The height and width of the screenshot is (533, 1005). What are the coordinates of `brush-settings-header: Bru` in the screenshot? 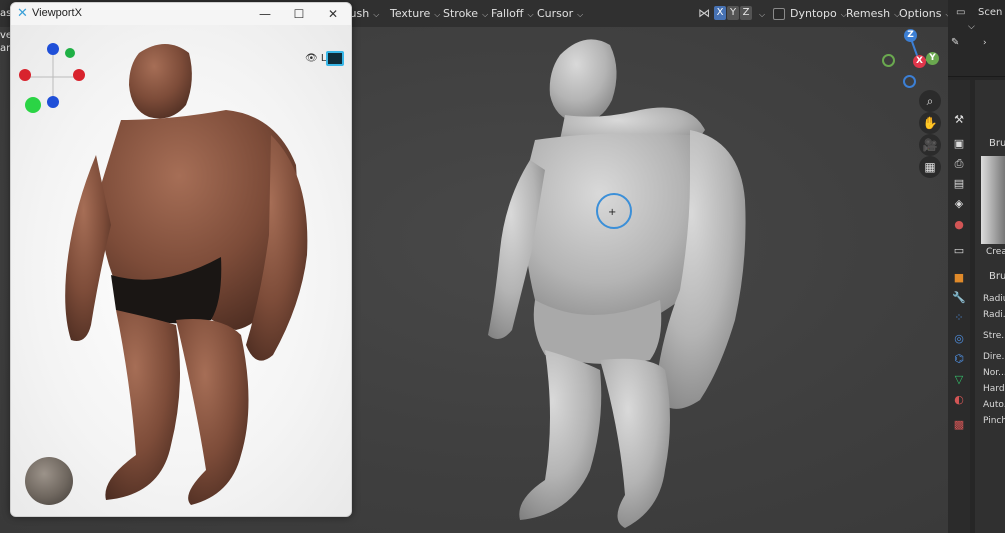 It's located at (997, 276).